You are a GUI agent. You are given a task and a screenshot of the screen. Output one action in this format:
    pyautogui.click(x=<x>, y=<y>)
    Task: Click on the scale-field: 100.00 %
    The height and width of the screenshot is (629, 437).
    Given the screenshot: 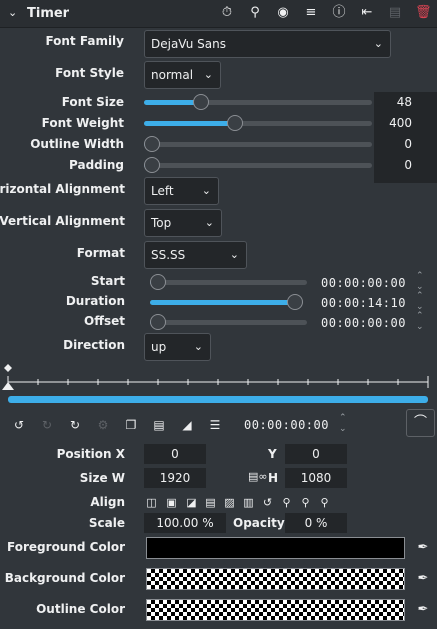 What is the action you would take?
    pyautogui.click(x=185, y=523)
    